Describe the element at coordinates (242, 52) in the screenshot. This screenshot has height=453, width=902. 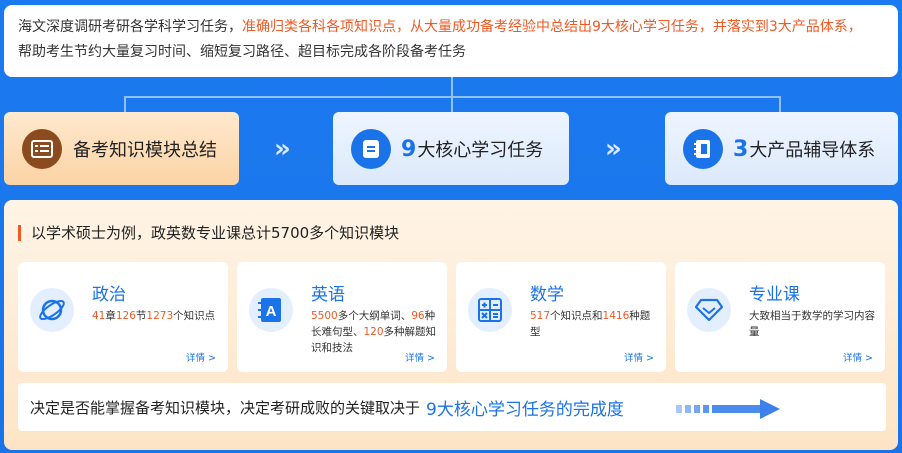
I see `intro-line-2: 帮助考生节约大量复习时间、缩短复习路径、超目标完成各阶段备考任务` at that location.